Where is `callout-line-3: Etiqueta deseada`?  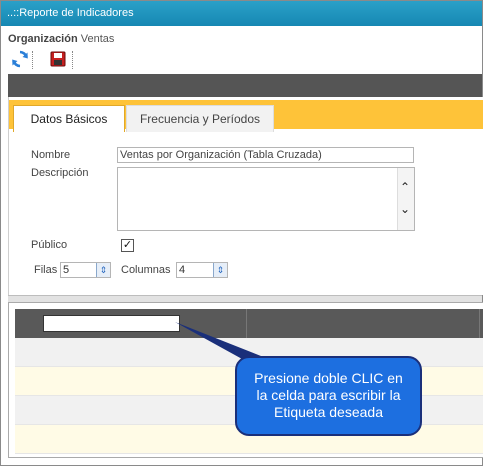
callout-line-3: Etiqueta deseada is located at coordinates (328, 412).